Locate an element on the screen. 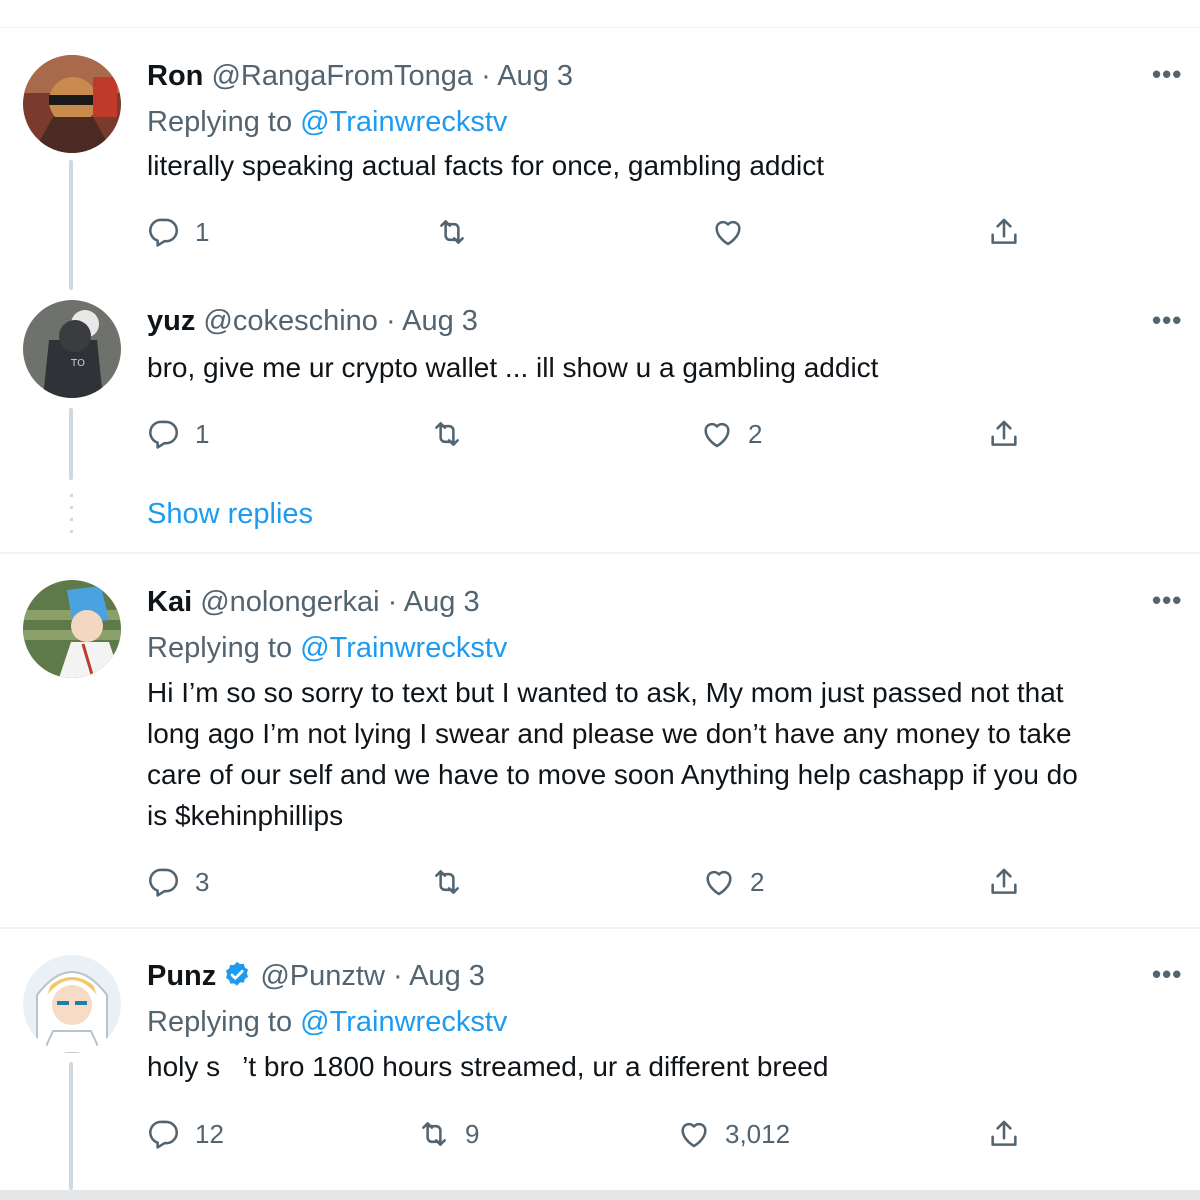 The height and width of the screenshot is (1200, 1200). user-handle: @RangaFromTonga is located at coordinates (342, 76).